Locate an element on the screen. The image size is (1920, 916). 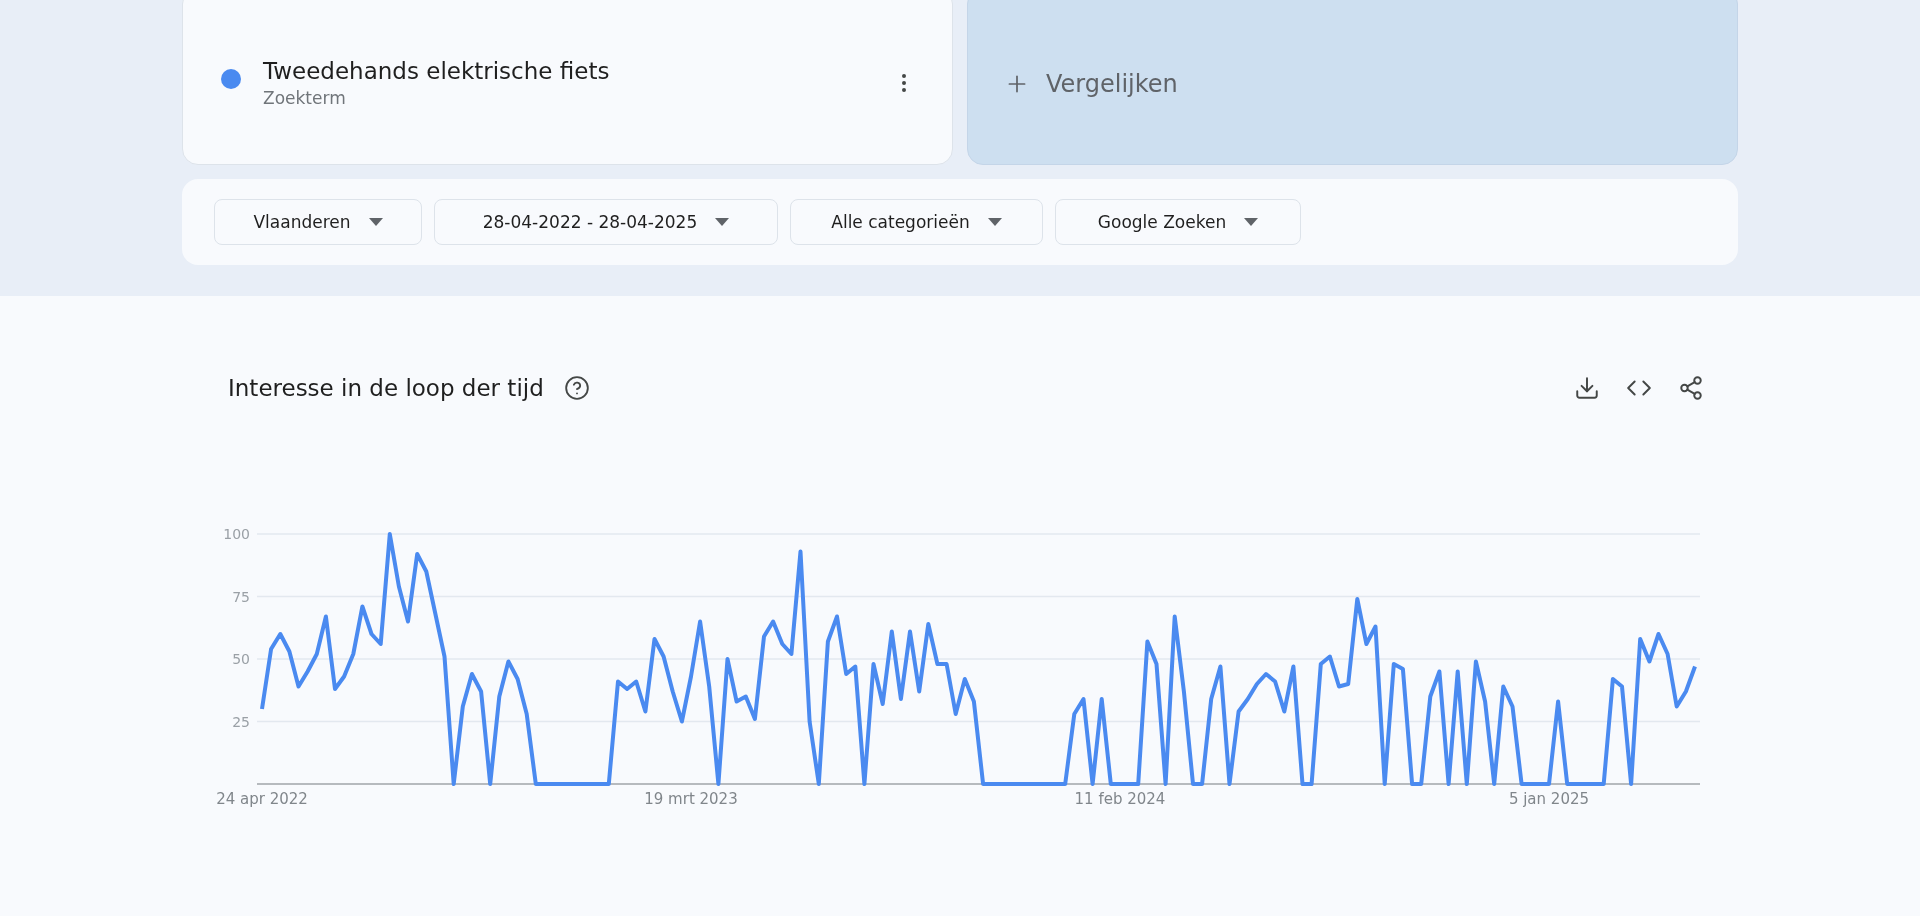
filter-dropdown: Alle categorieën is located at coordinates (916, 222).